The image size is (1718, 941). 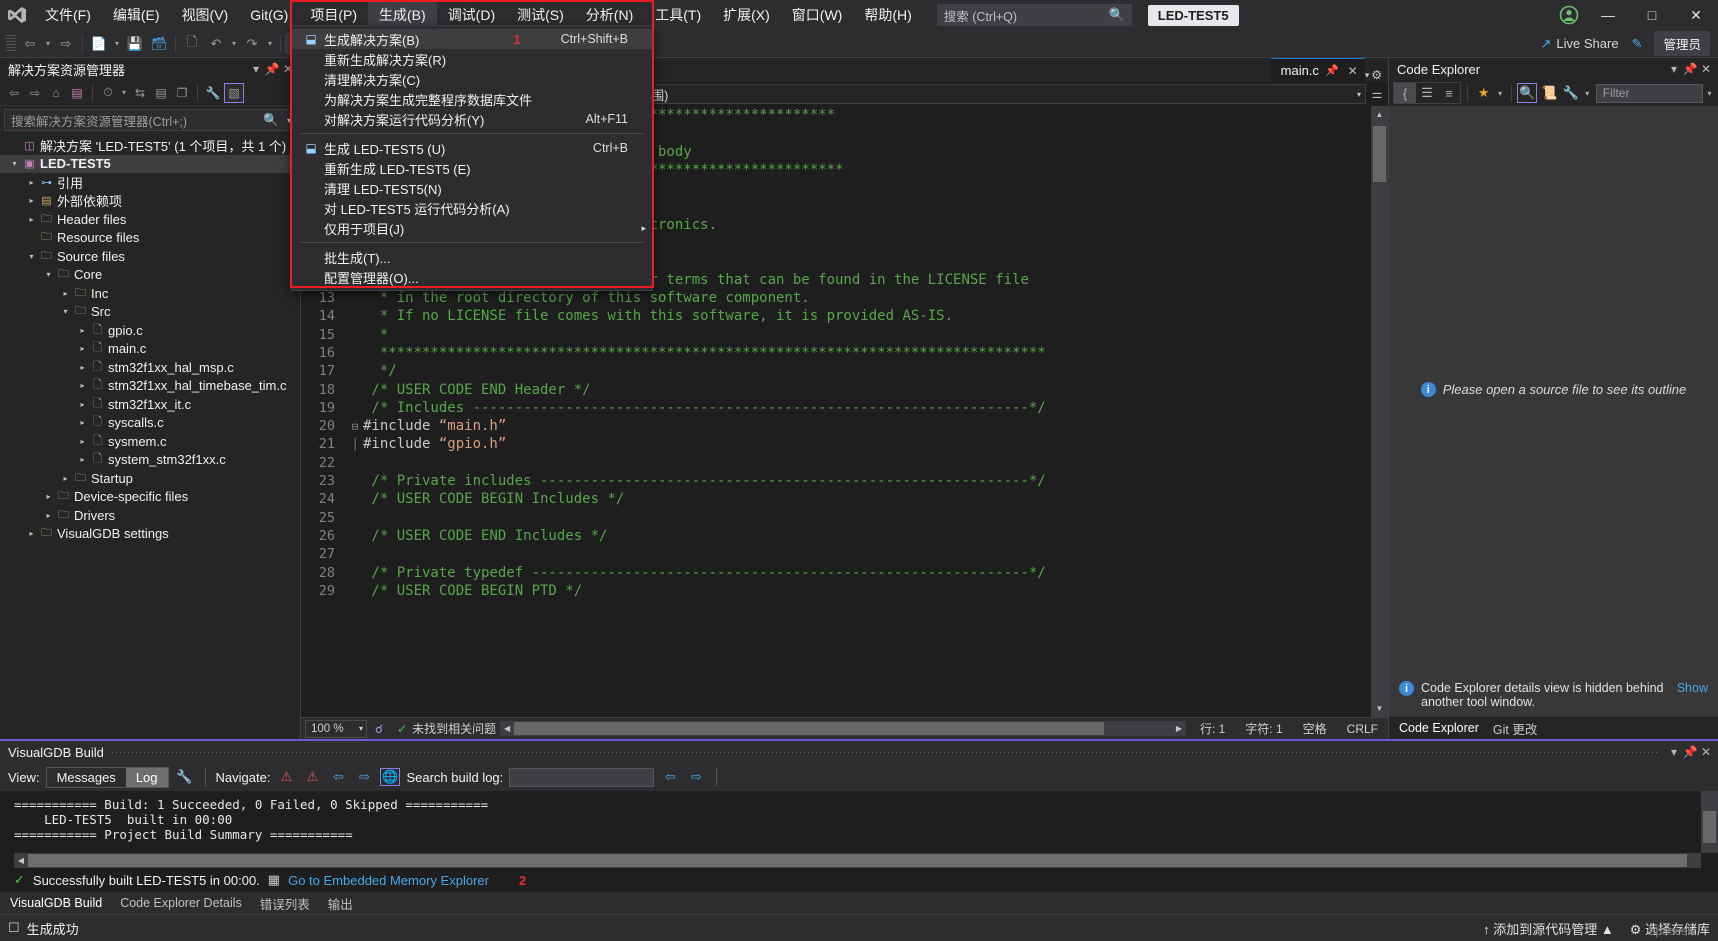 What do you see at coordinates (678, 15) in the screenshot?
I see `menu-item-9: 工具(T)` at bounding box center [678, 15].